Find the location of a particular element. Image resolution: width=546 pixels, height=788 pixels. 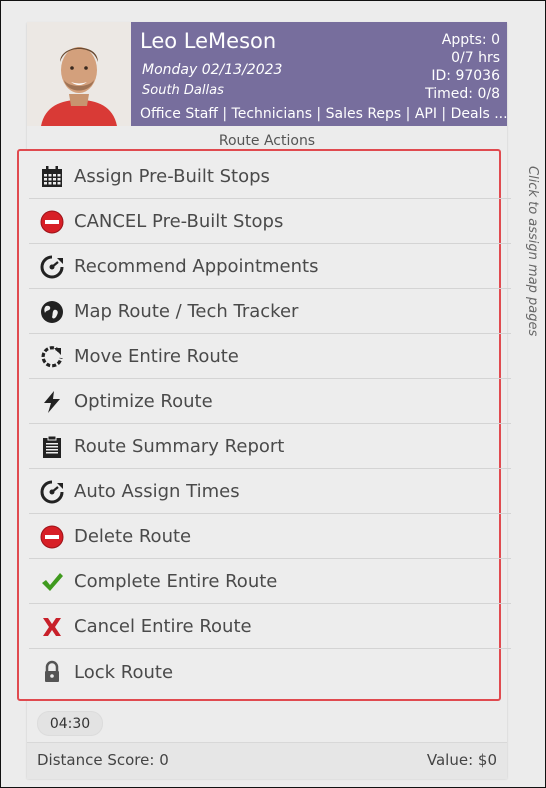

menu-item-auto-assign-times: Auto Assign Times is located at coordinates (270, 492).